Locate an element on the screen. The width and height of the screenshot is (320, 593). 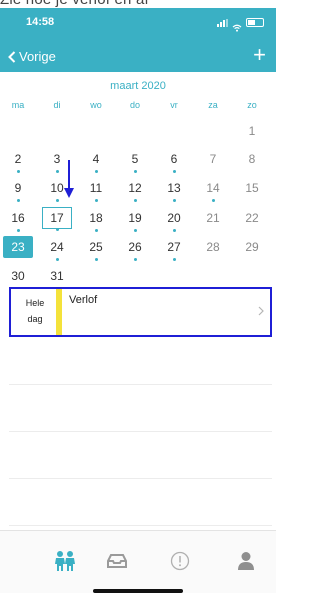
day-number: 2 is located at coordinates (18, 159).